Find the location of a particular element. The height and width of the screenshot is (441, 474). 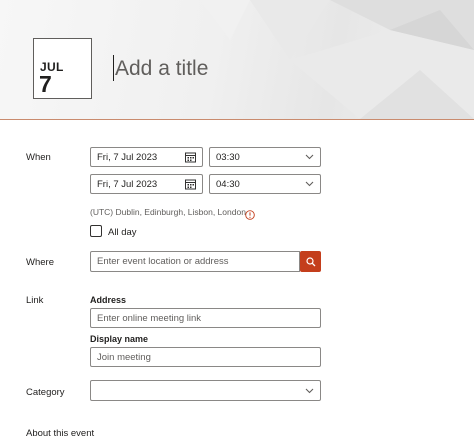

meeting-link-input is located at coordinates (205, 318).